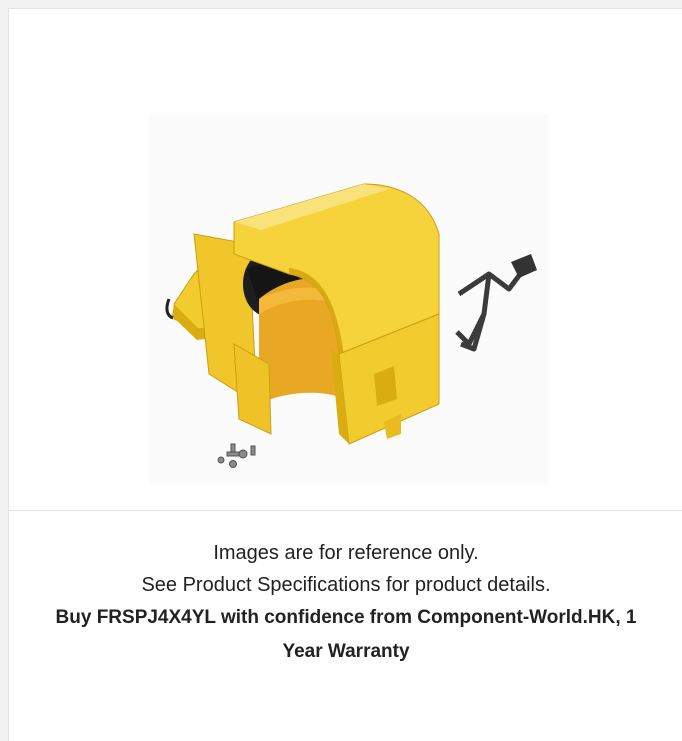 The image size is (682, 741). I want to click on reference-note: Images are for reference only., so click(346, 553).